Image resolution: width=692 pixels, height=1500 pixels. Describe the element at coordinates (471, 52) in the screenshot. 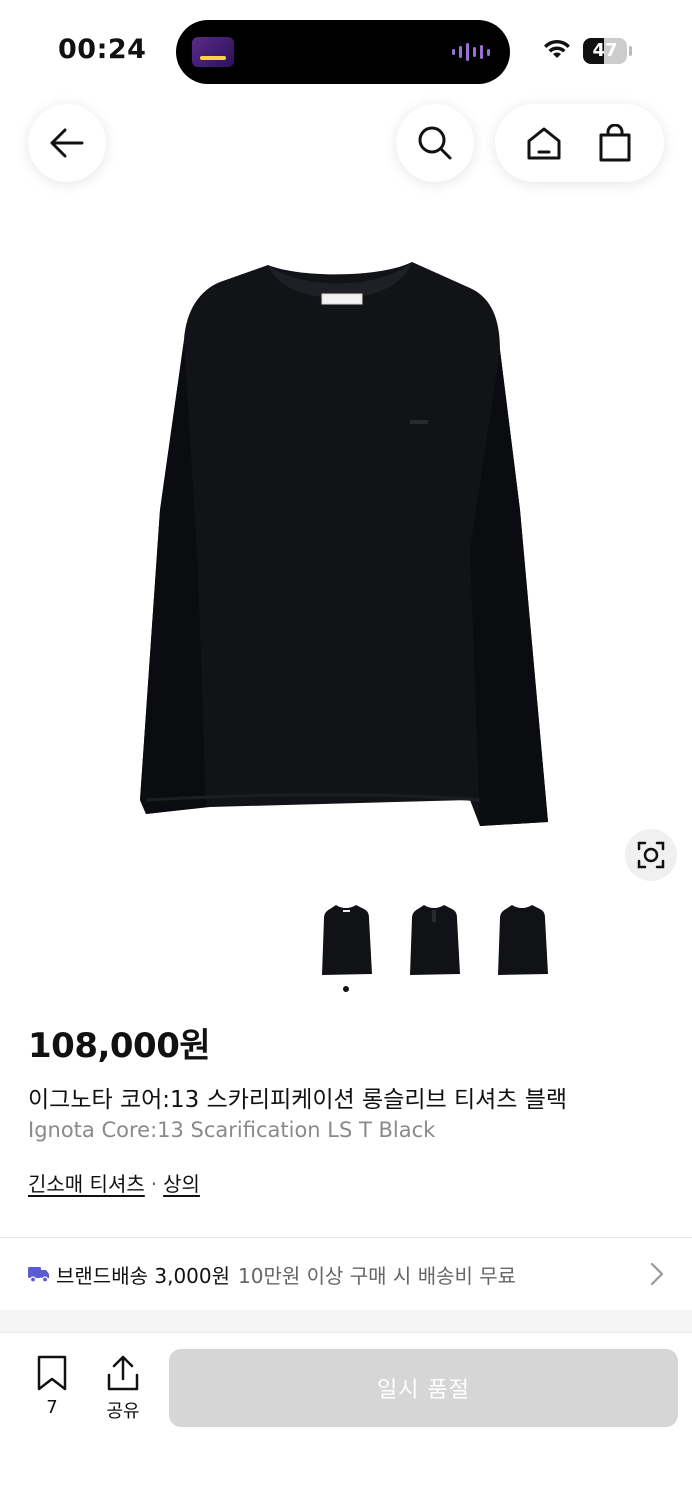

I see `audio-wave-icon` at that location.